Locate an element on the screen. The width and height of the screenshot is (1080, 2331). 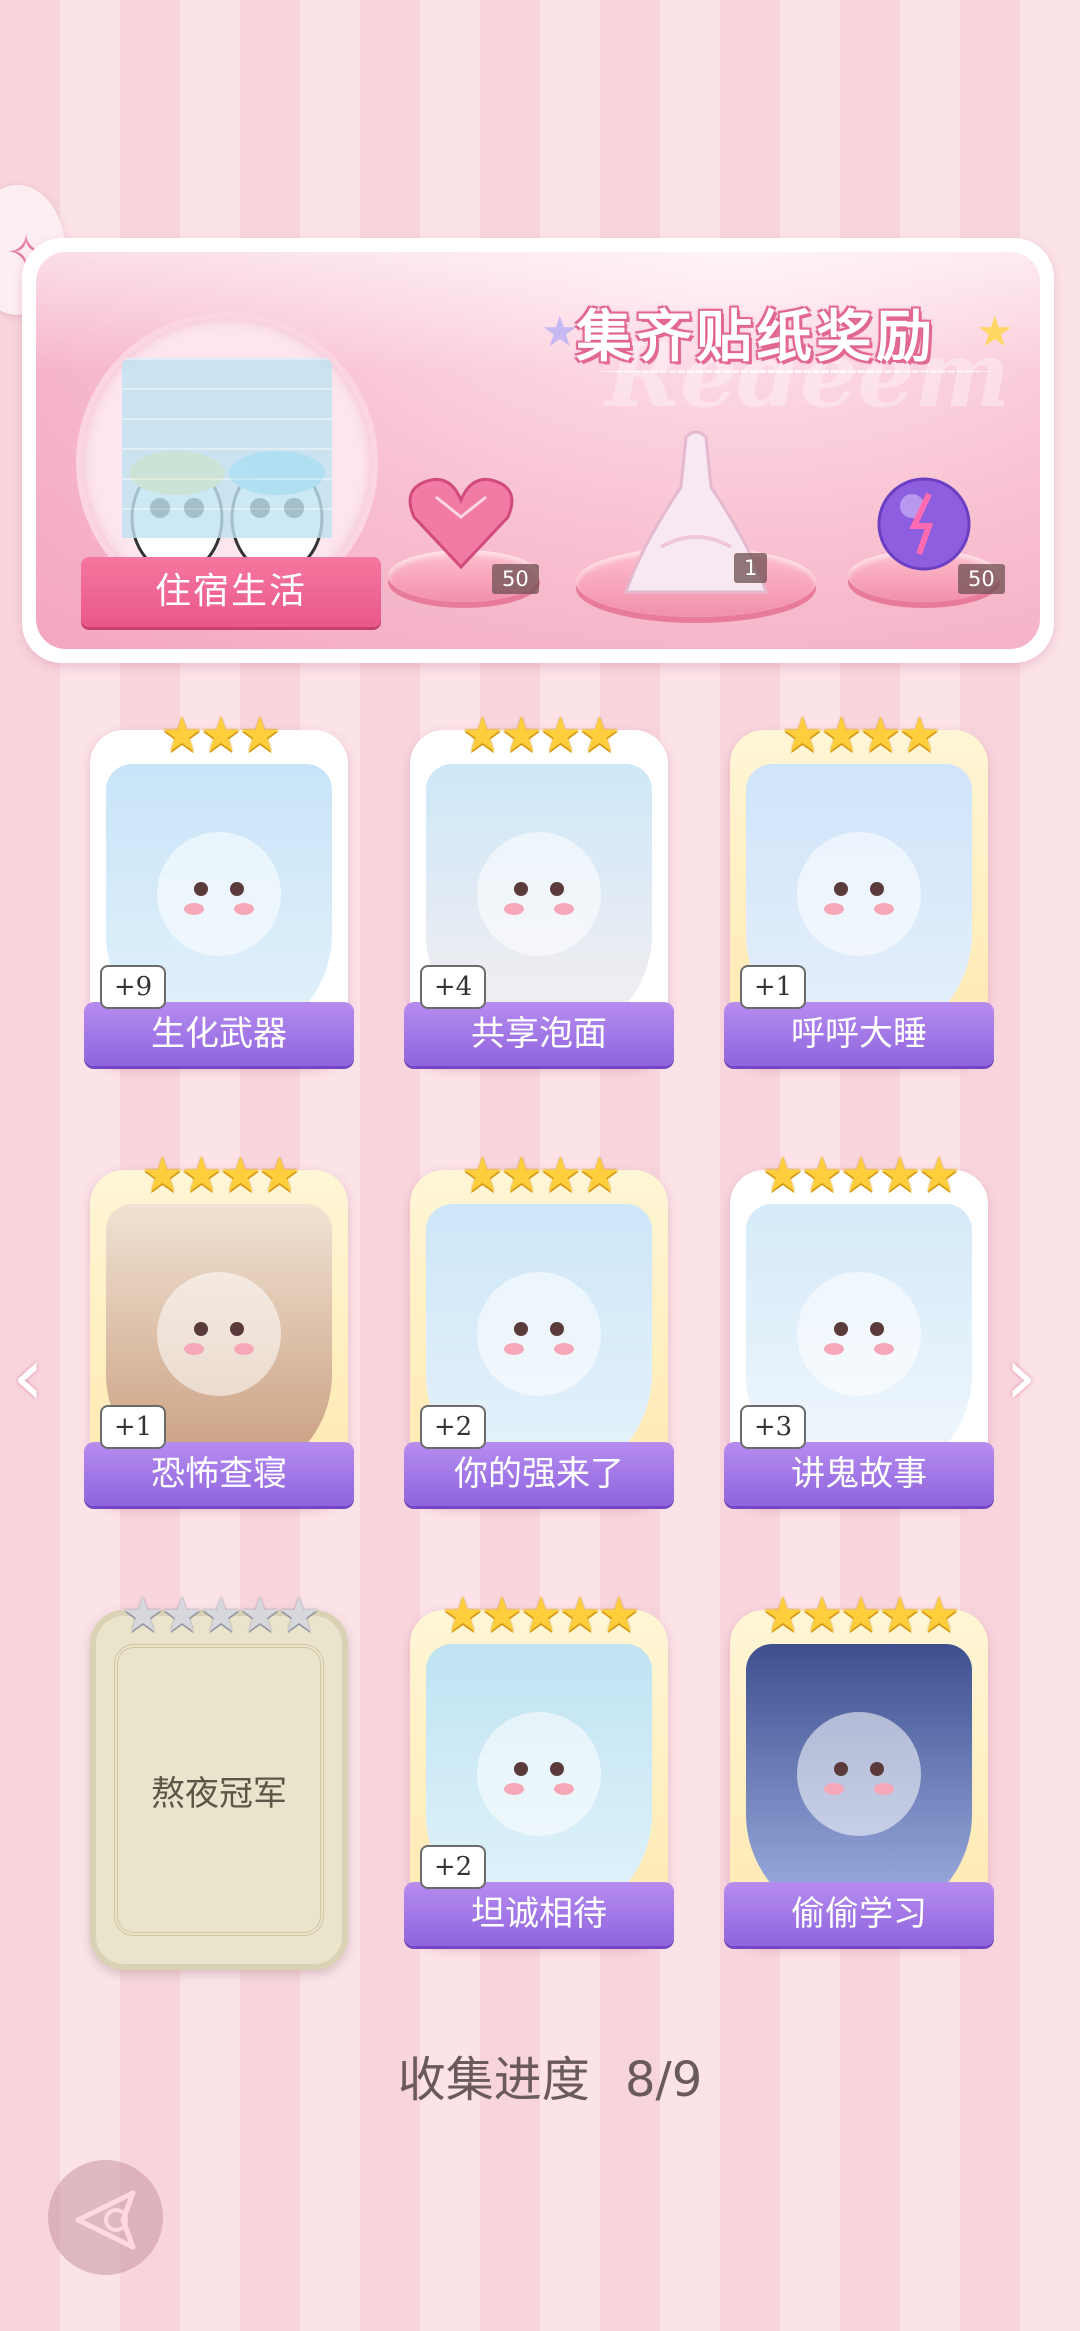
sticker-card: 呼呼大睡 +1 ★★★★ is located at coordinates (859, 888).